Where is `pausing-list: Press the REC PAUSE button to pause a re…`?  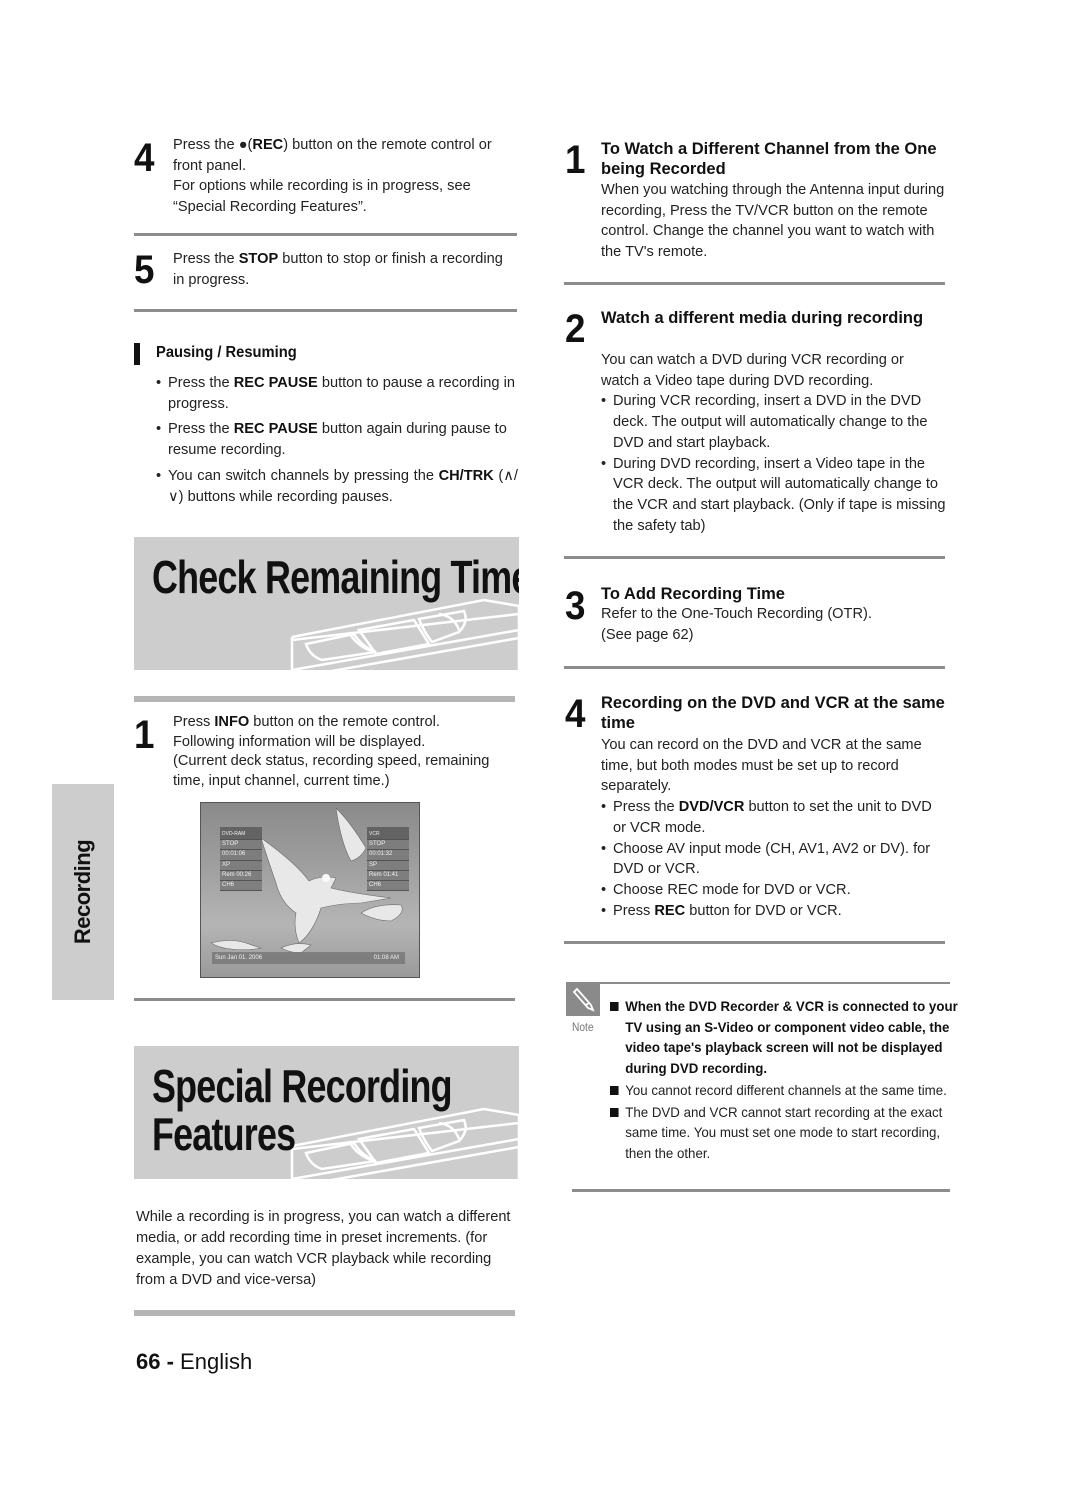
pausing-list: Press the REC PAUSE button to pause a re… is located at coordinates (337, 442).